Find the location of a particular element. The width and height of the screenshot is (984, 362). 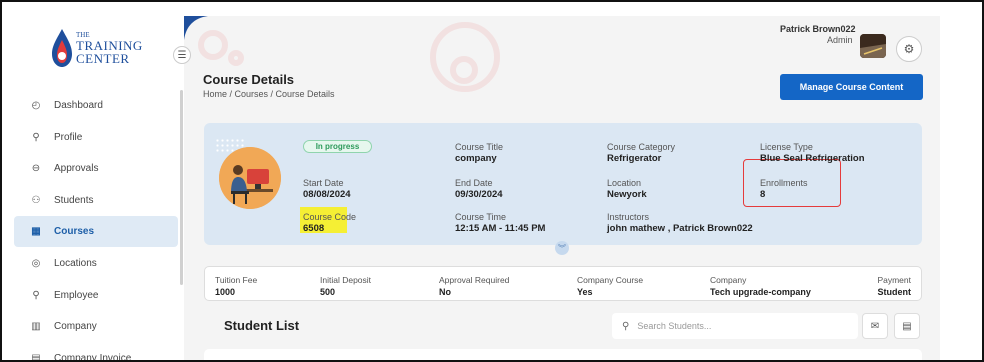

page-title: Course Details is located at coordinates (249, 79).